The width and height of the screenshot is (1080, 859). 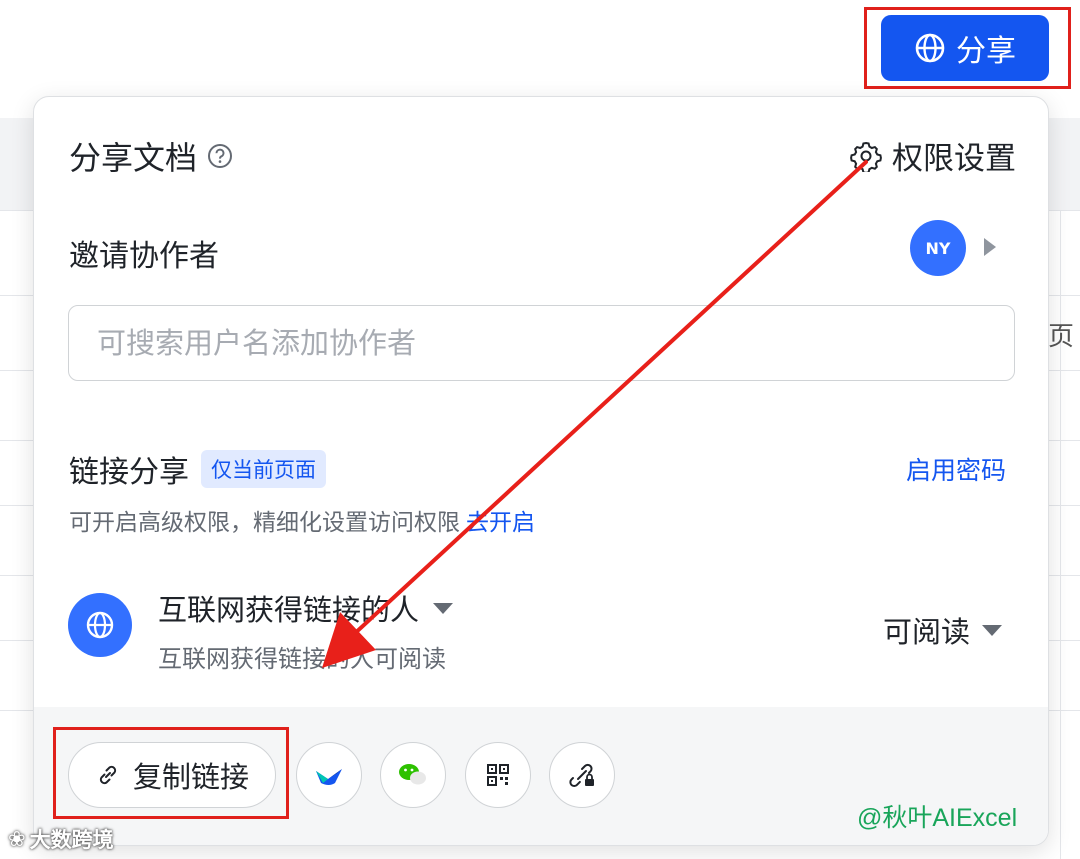 I want to click on permission-level-dropdown: 可阅读, so click(x=942, y=630).